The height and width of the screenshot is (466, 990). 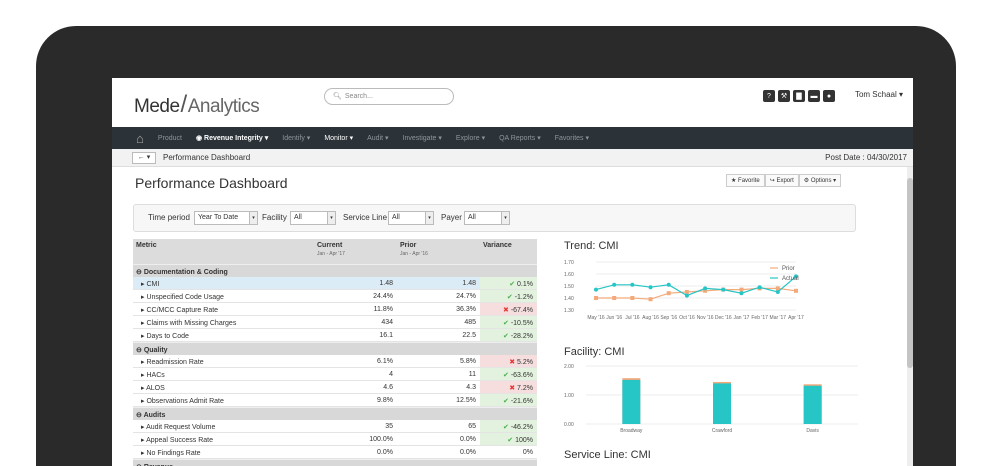 What do you see at coordinates (170, 138) in the screenshot?
I see `nav-product: Product` at bounding box center [170, 138].